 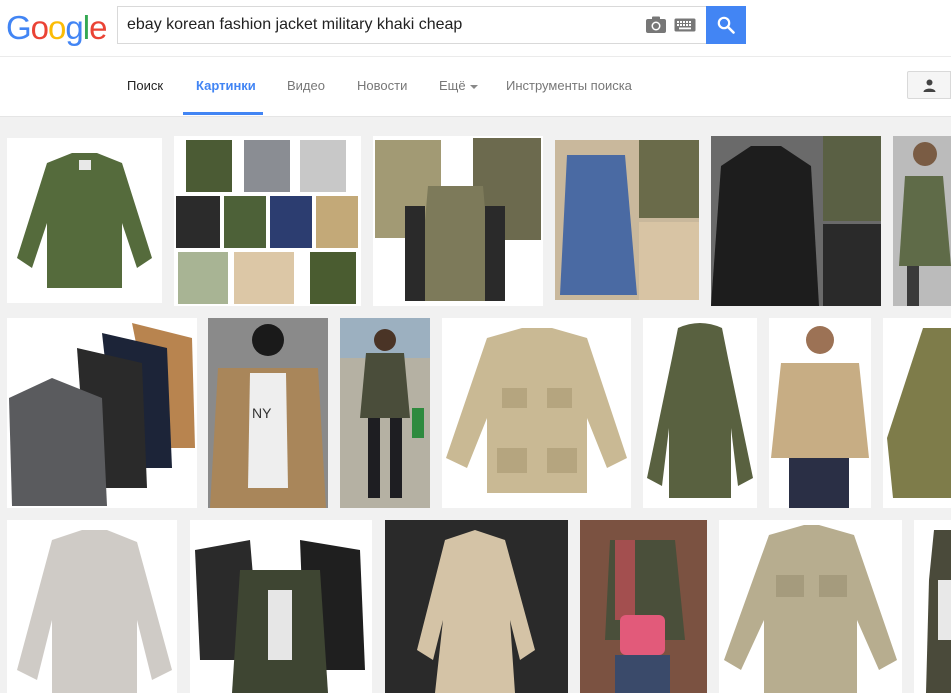 What do you see at coordinates (382, 85) in the screenshot?
I see `tab-news: Новости` at bounding box center [382, 85].